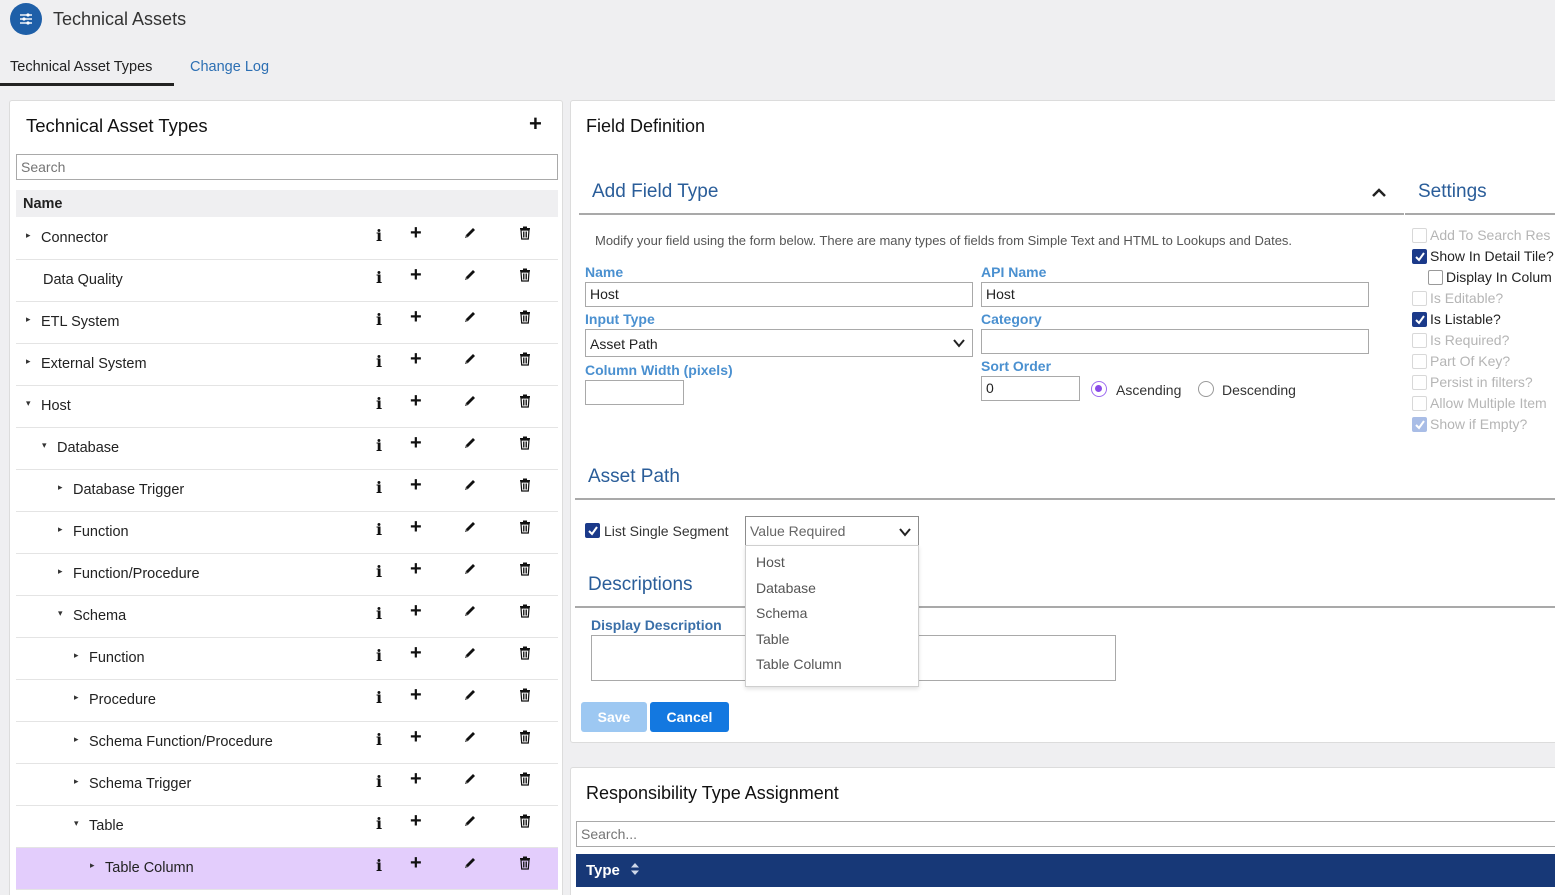 This screenshot has height=895, width=1555. Describe the element at coordinates (1379, 193) in the screenshot. I see `chevron-up-icon` at that location.